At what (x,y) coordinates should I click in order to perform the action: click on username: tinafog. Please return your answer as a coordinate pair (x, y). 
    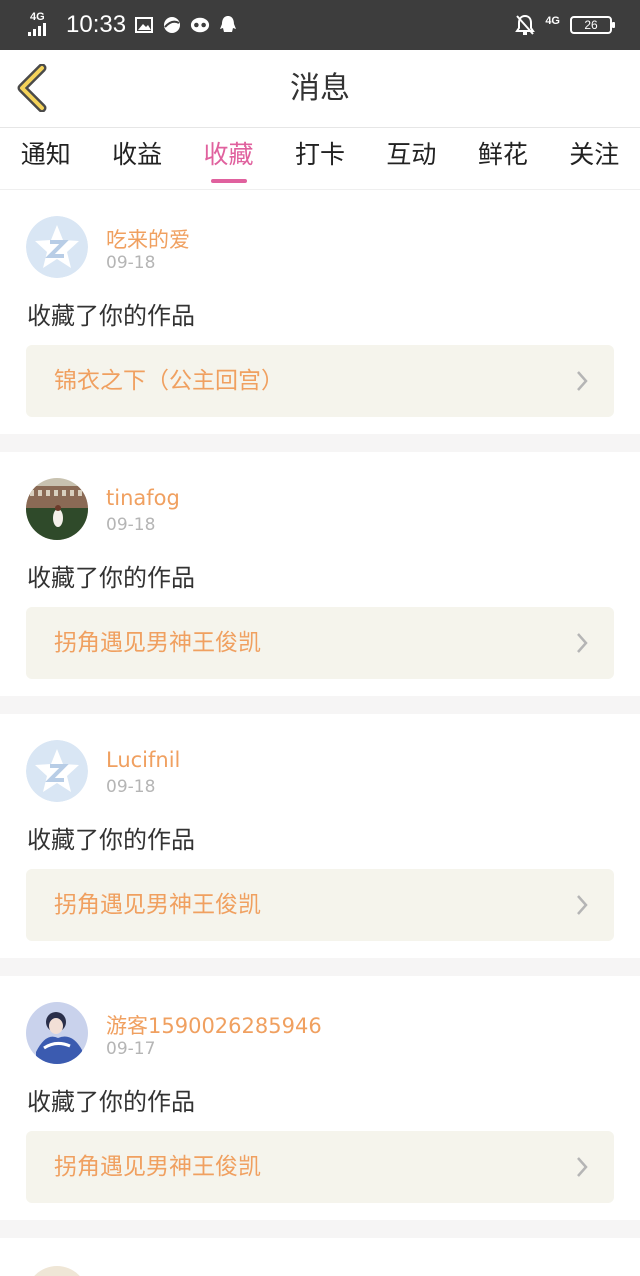
    Looking at the image, I should click on (143, 498).